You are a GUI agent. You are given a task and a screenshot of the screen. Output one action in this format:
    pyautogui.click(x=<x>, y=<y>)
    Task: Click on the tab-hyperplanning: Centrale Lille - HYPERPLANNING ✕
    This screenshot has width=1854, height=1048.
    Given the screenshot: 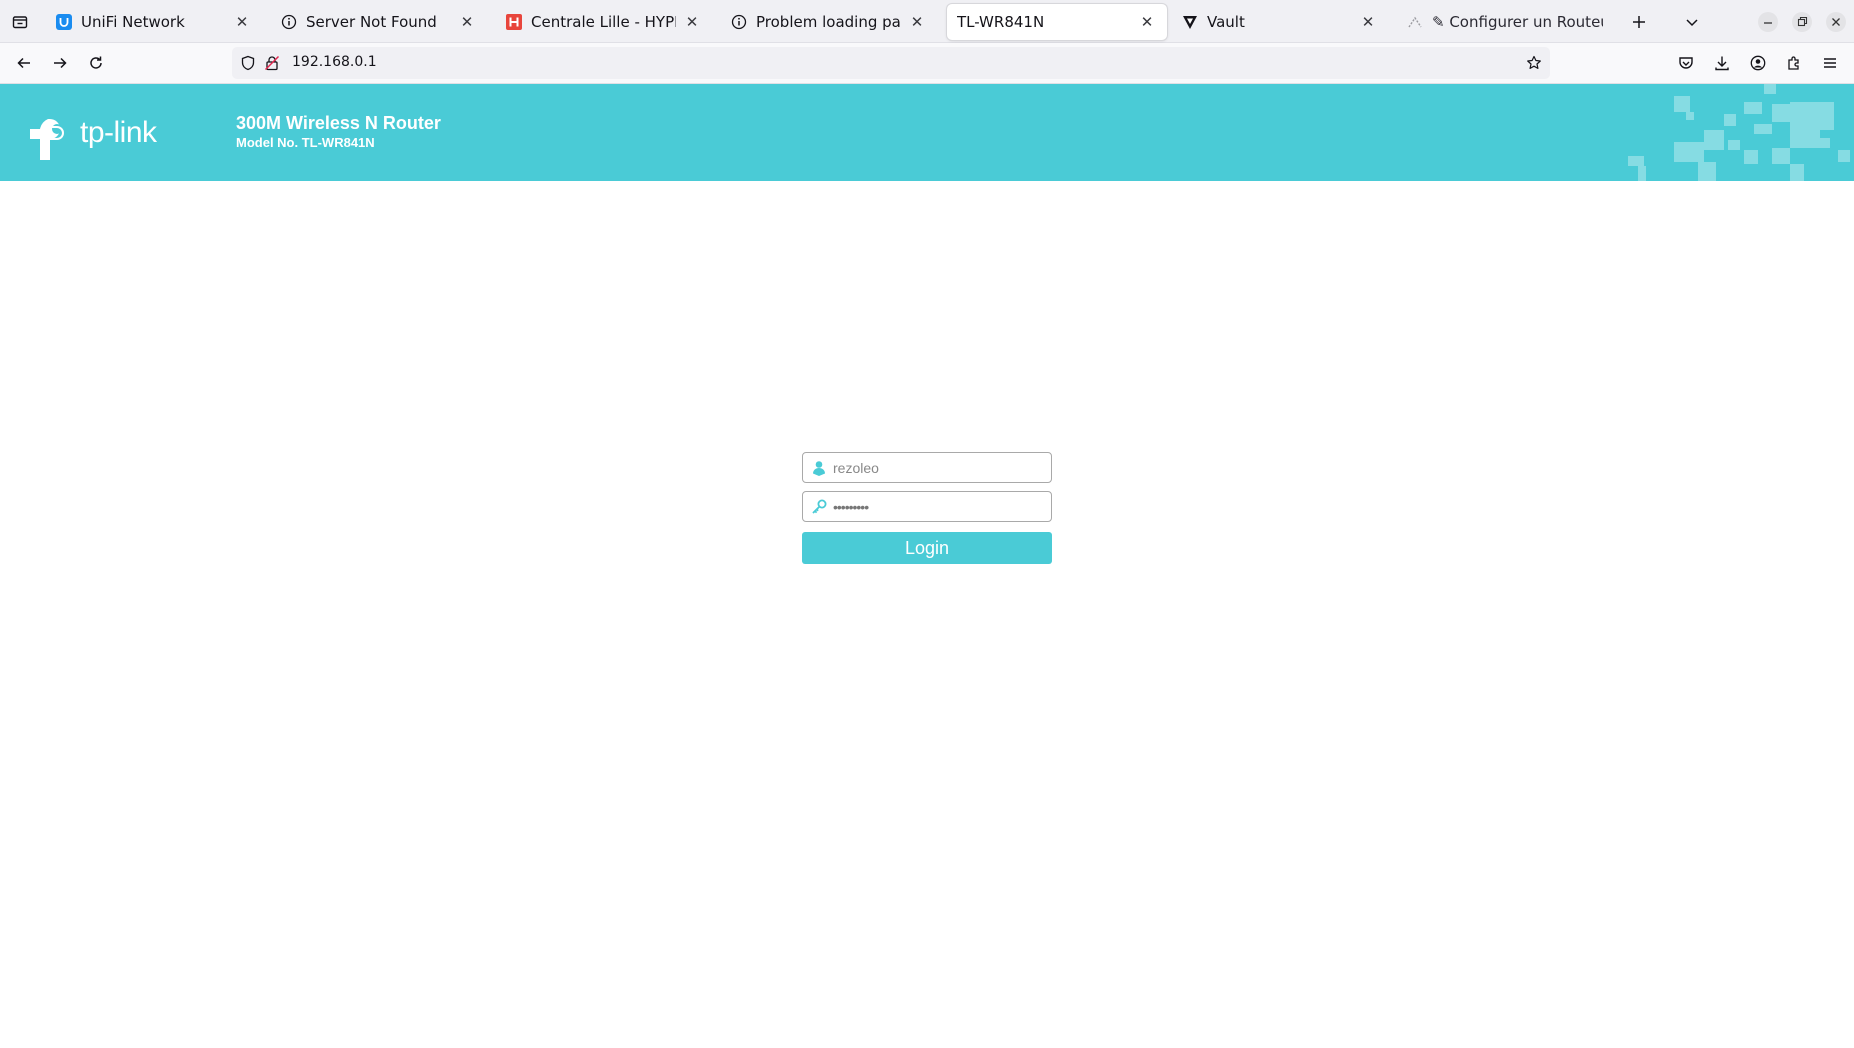 What is the action you would take?
    pyautogui.click(x=604, y=22)
    